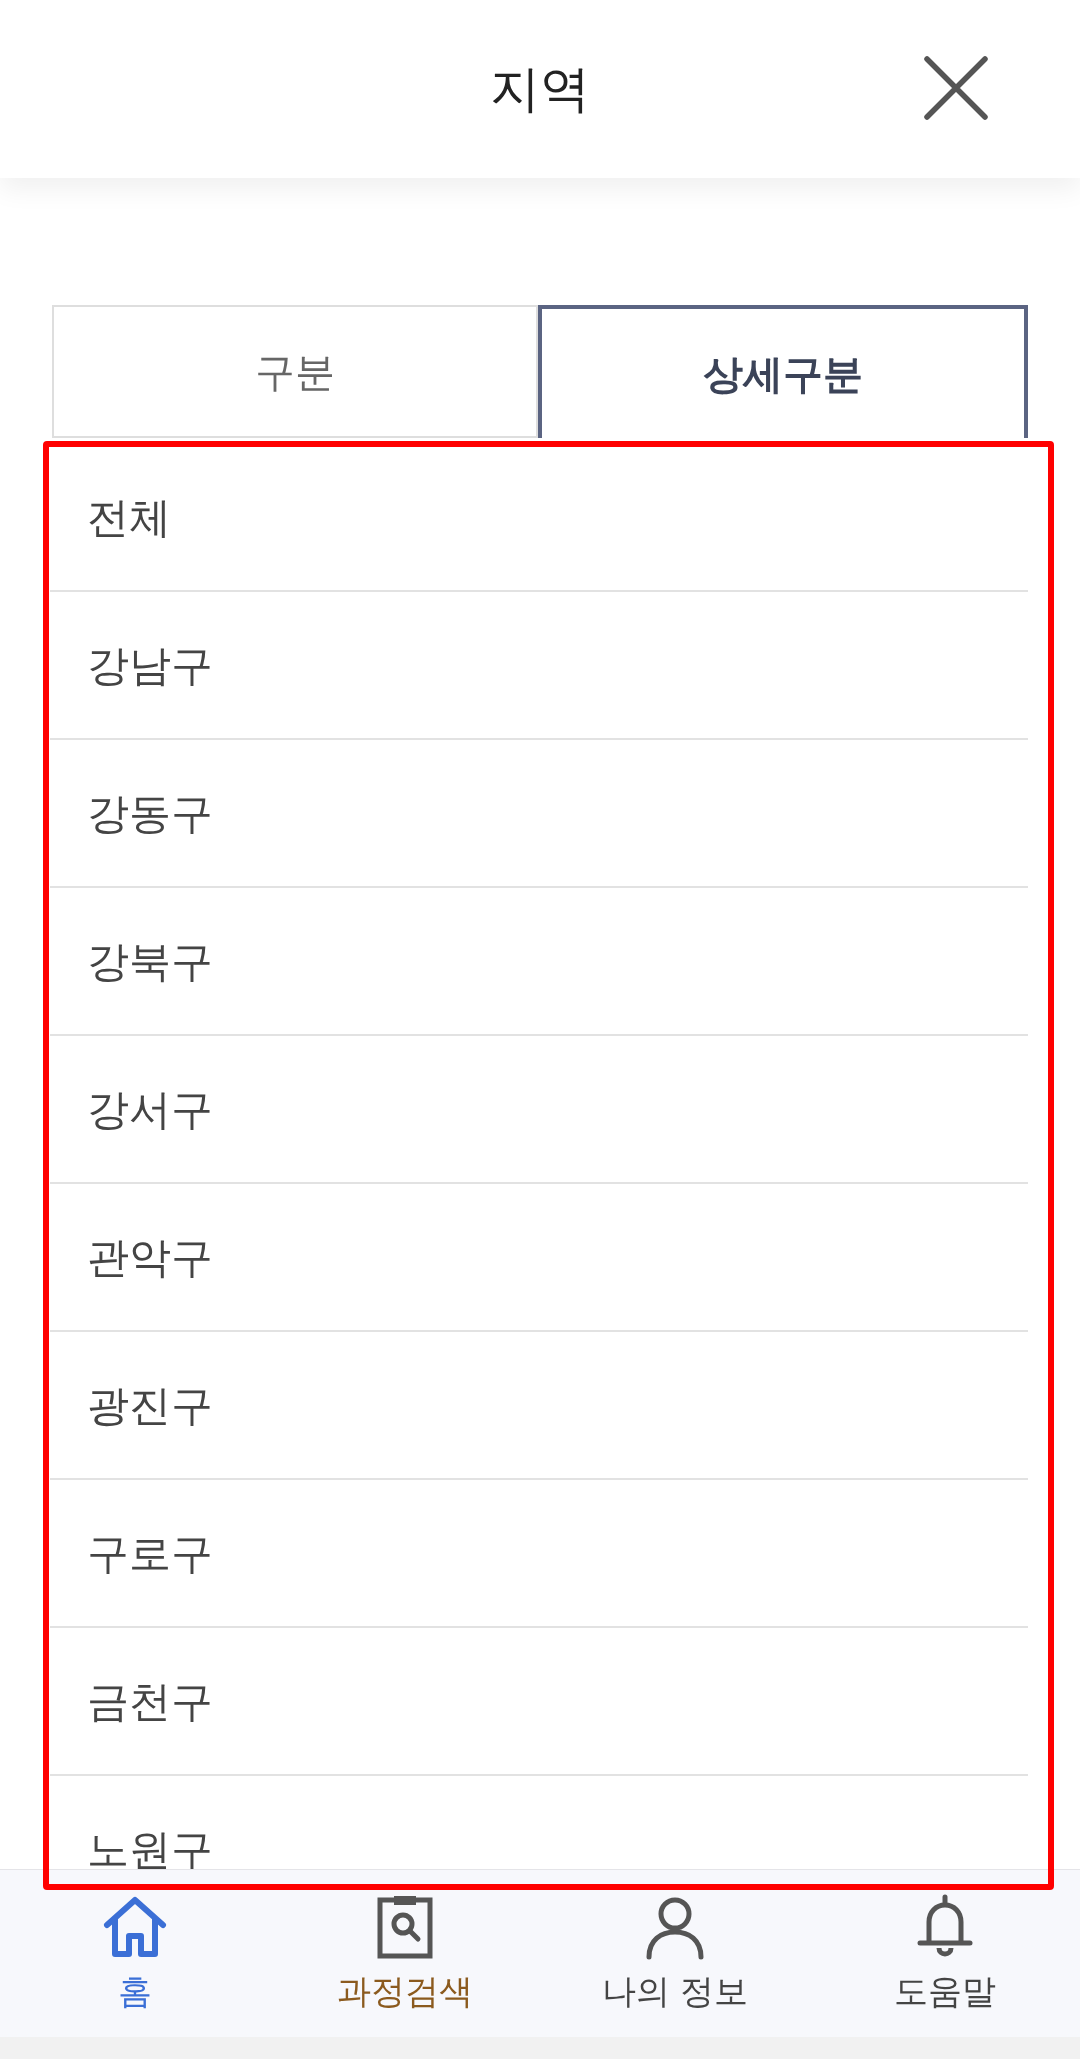  Describe the element at coordinates (956, 88) in the screenshot. I see `close-icon` at that location.